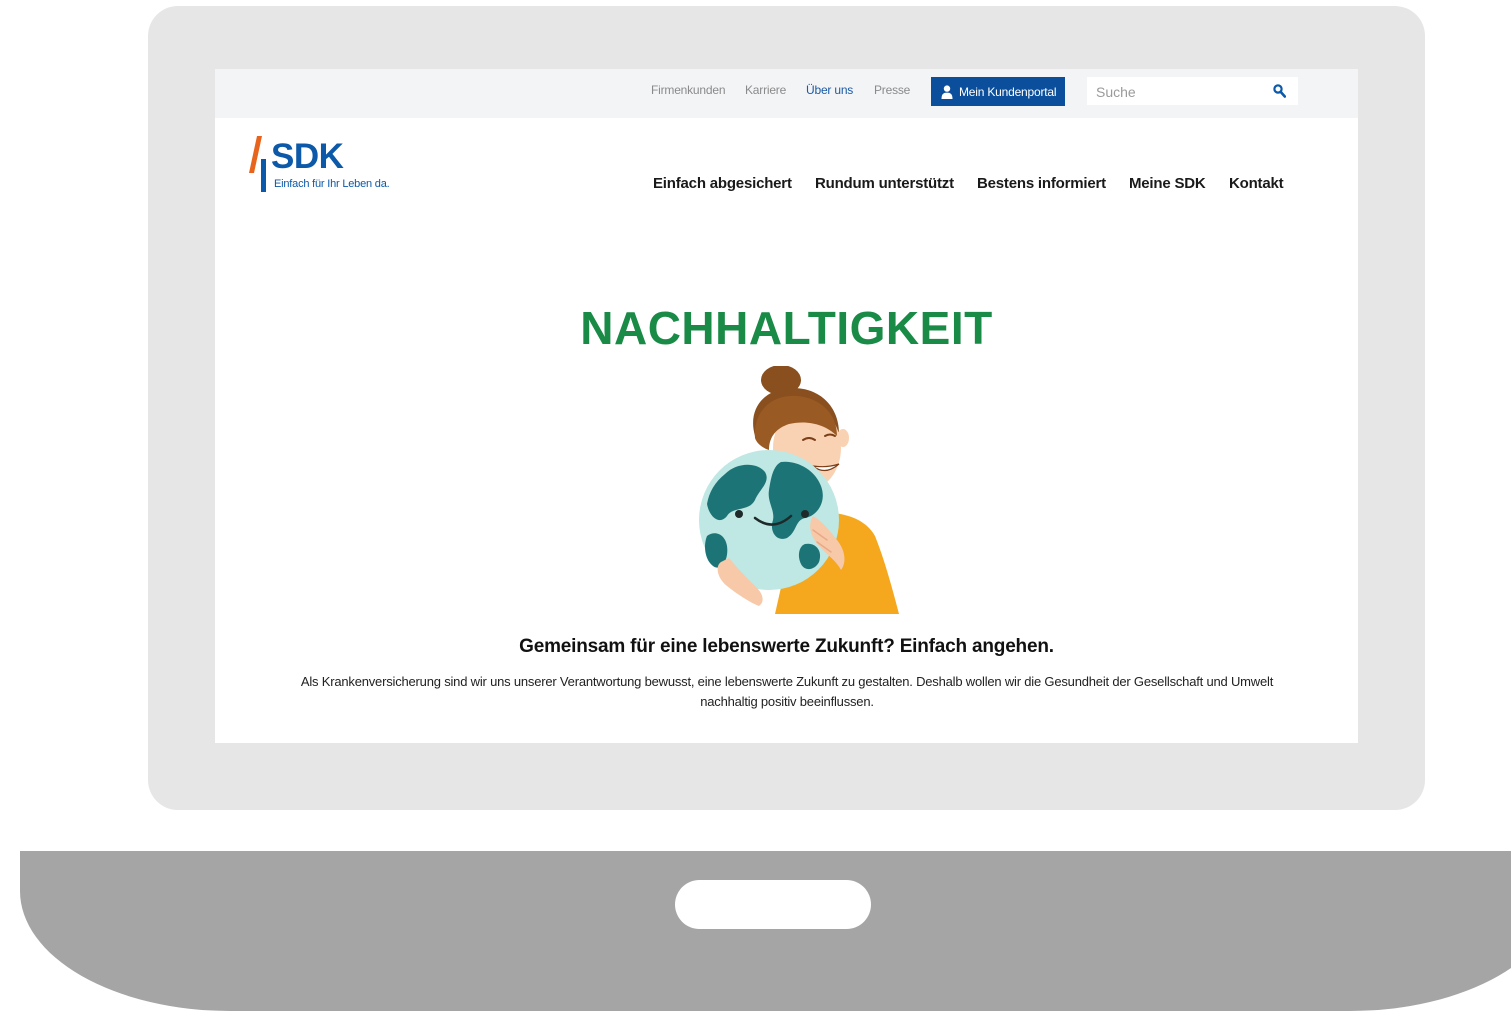 The image size is (1511, 1011). What do you see at coordinates (688, 90) in the screenshot?
I see `top-link-firmenkunden: Firmenkunden` at bounding box center [688, 90].